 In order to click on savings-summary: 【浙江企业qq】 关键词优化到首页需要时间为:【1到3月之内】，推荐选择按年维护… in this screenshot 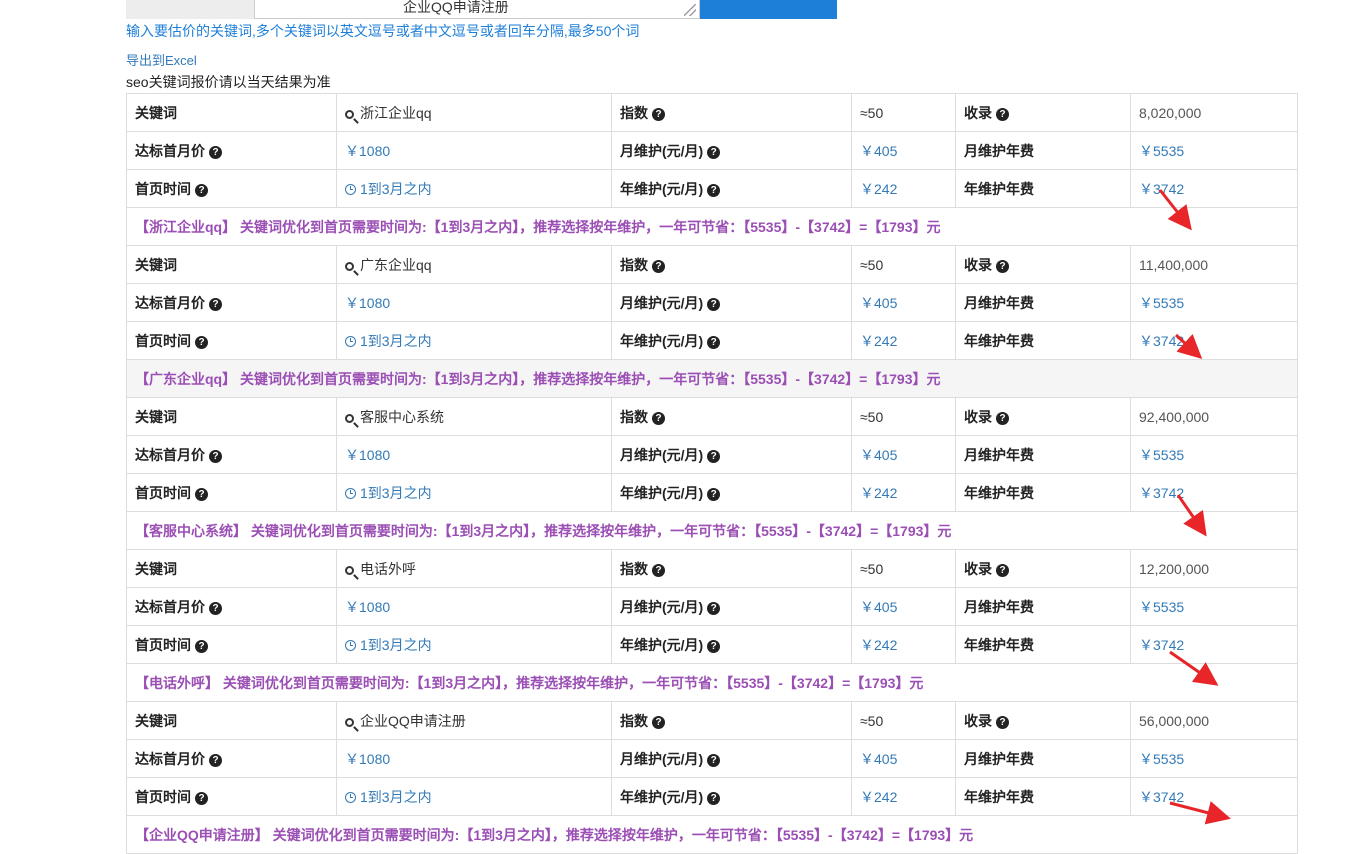, I will do `click(712, 226)`.